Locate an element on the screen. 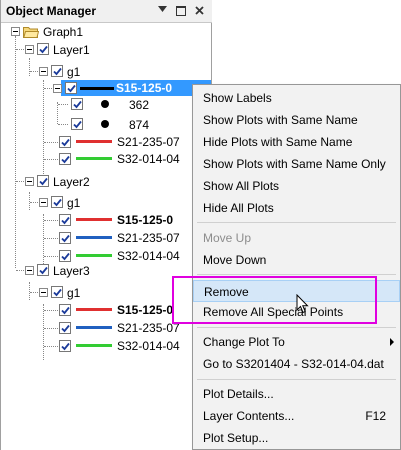 Image resolution: width=401 pixels, height=450 pixels. group3-label: g1 is located at coordinates (73, 293).